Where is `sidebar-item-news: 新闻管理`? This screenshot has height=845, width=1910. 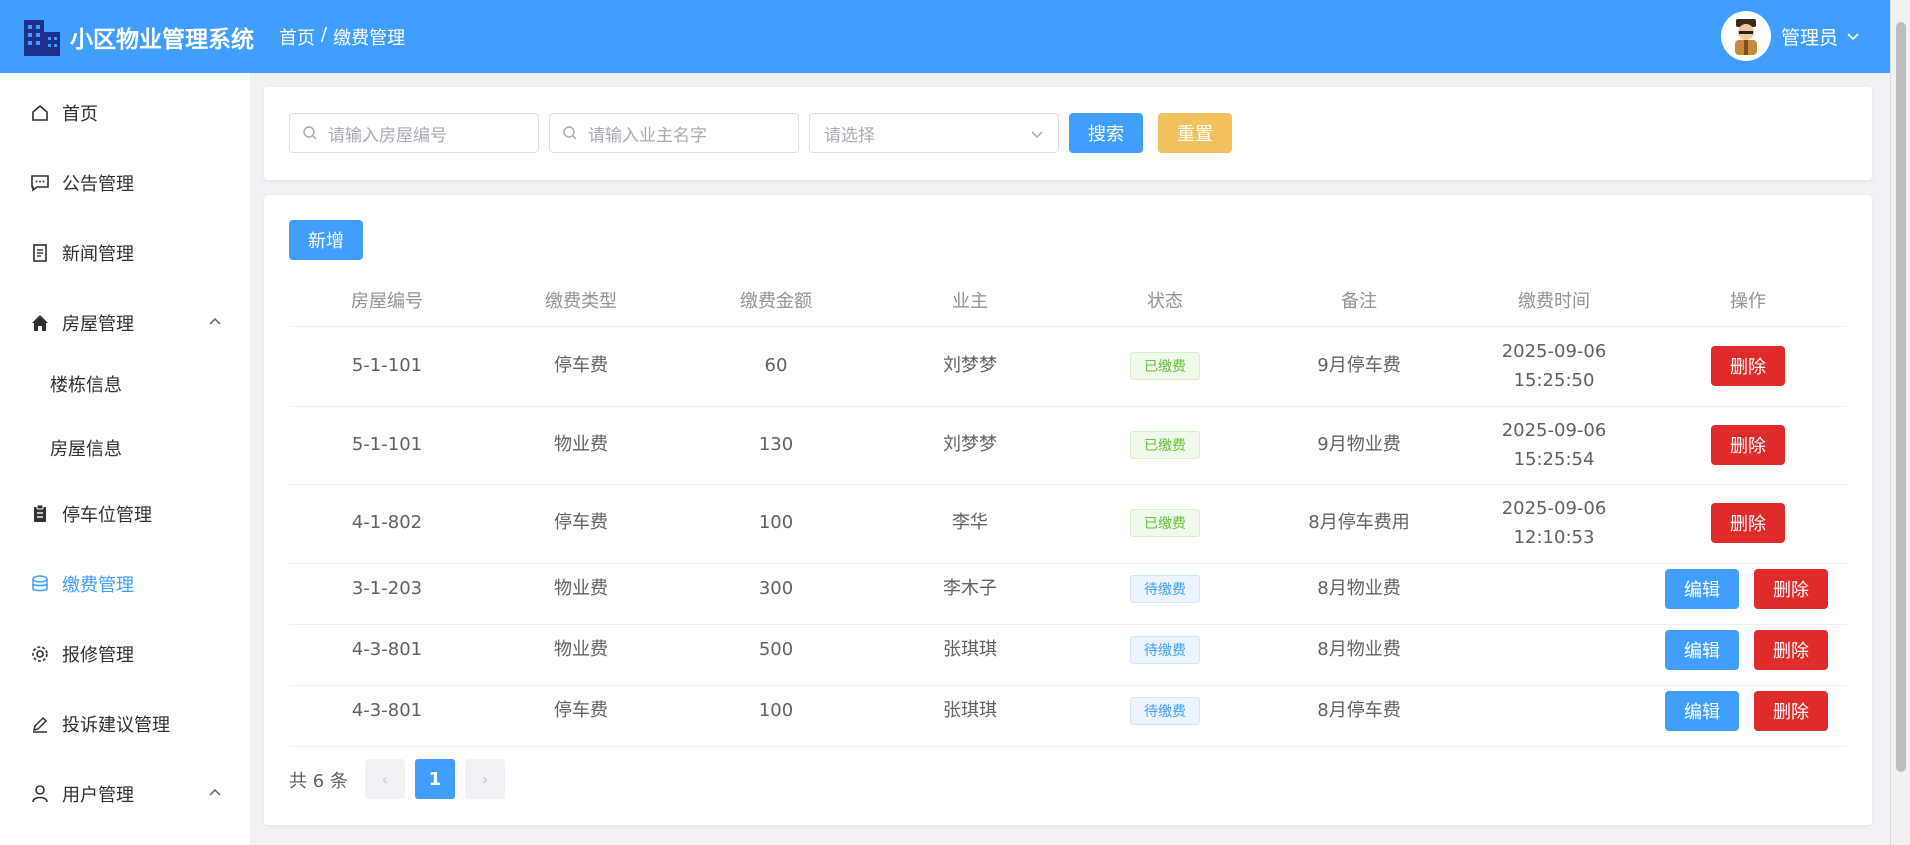
sidebar-item-news: 新闻管理 is located at coordinates (125, 253).